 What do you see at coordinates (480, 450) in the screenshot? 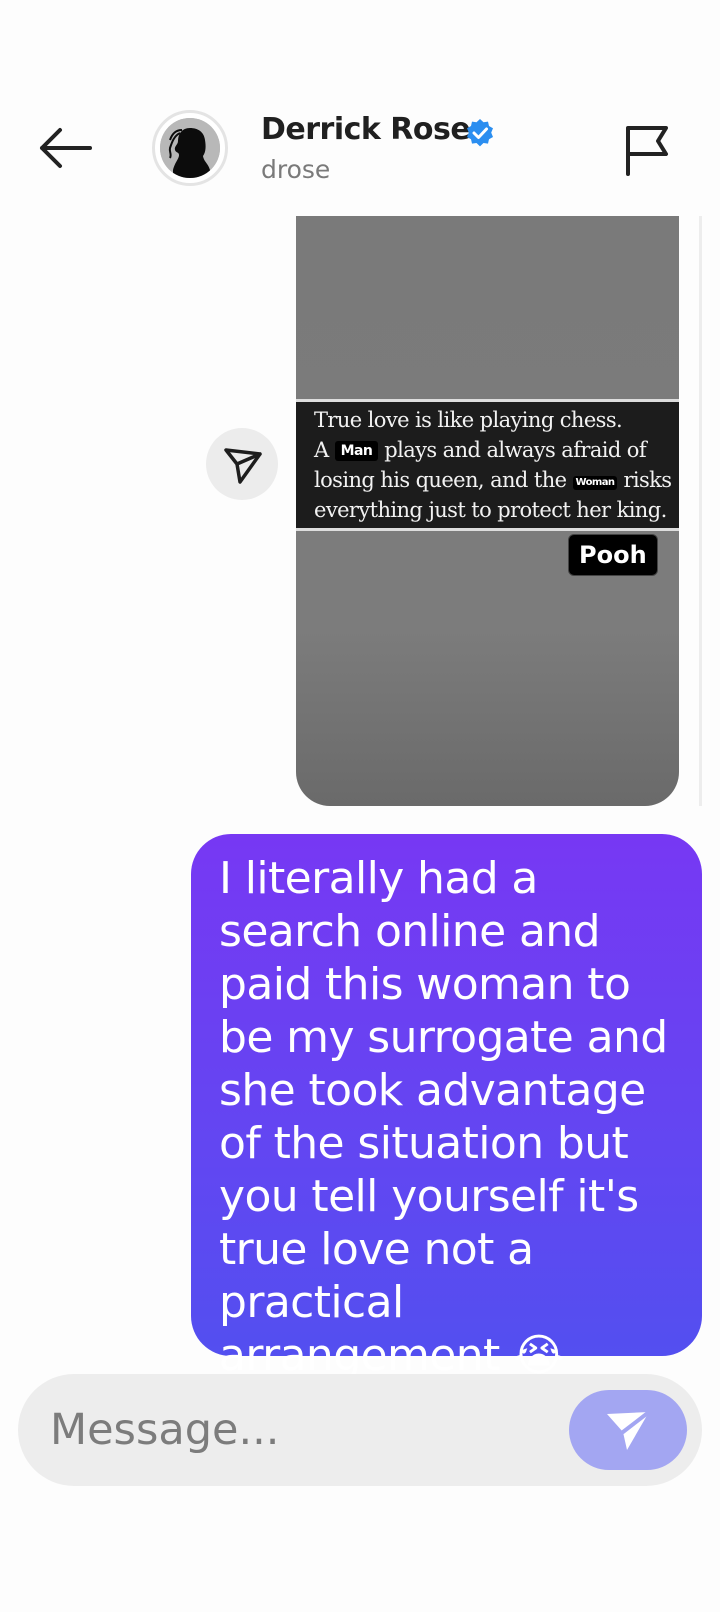
I see `quote-line-2: A Man plays and always afraid of` at bounding box center [480, 450].